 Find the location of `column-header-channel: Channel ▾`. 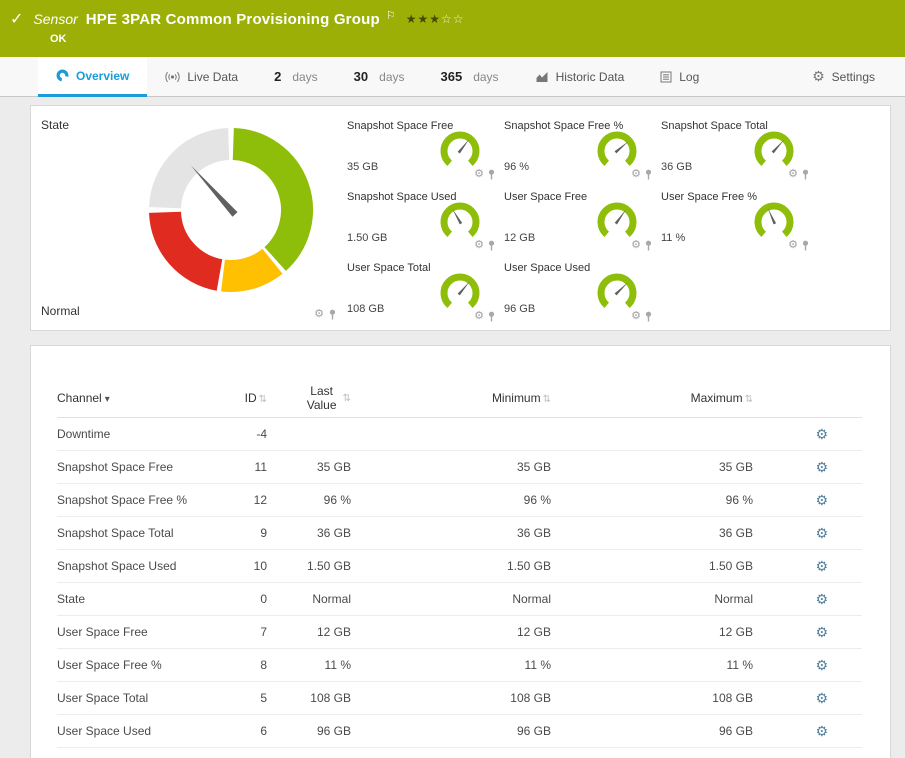

column-header-channel: Channel ▾ is located at coordinates (142, 398).